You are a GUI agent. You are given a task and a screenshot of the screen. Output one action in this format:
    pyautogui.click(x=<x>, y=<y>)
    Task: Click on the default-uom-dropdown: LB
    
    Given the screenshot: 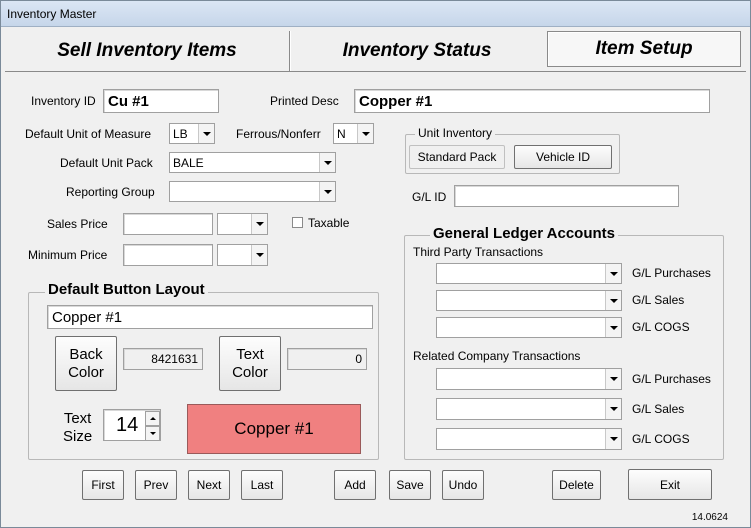 What is the action you would take?
    pyautogui.click(x=192, y=133)
    